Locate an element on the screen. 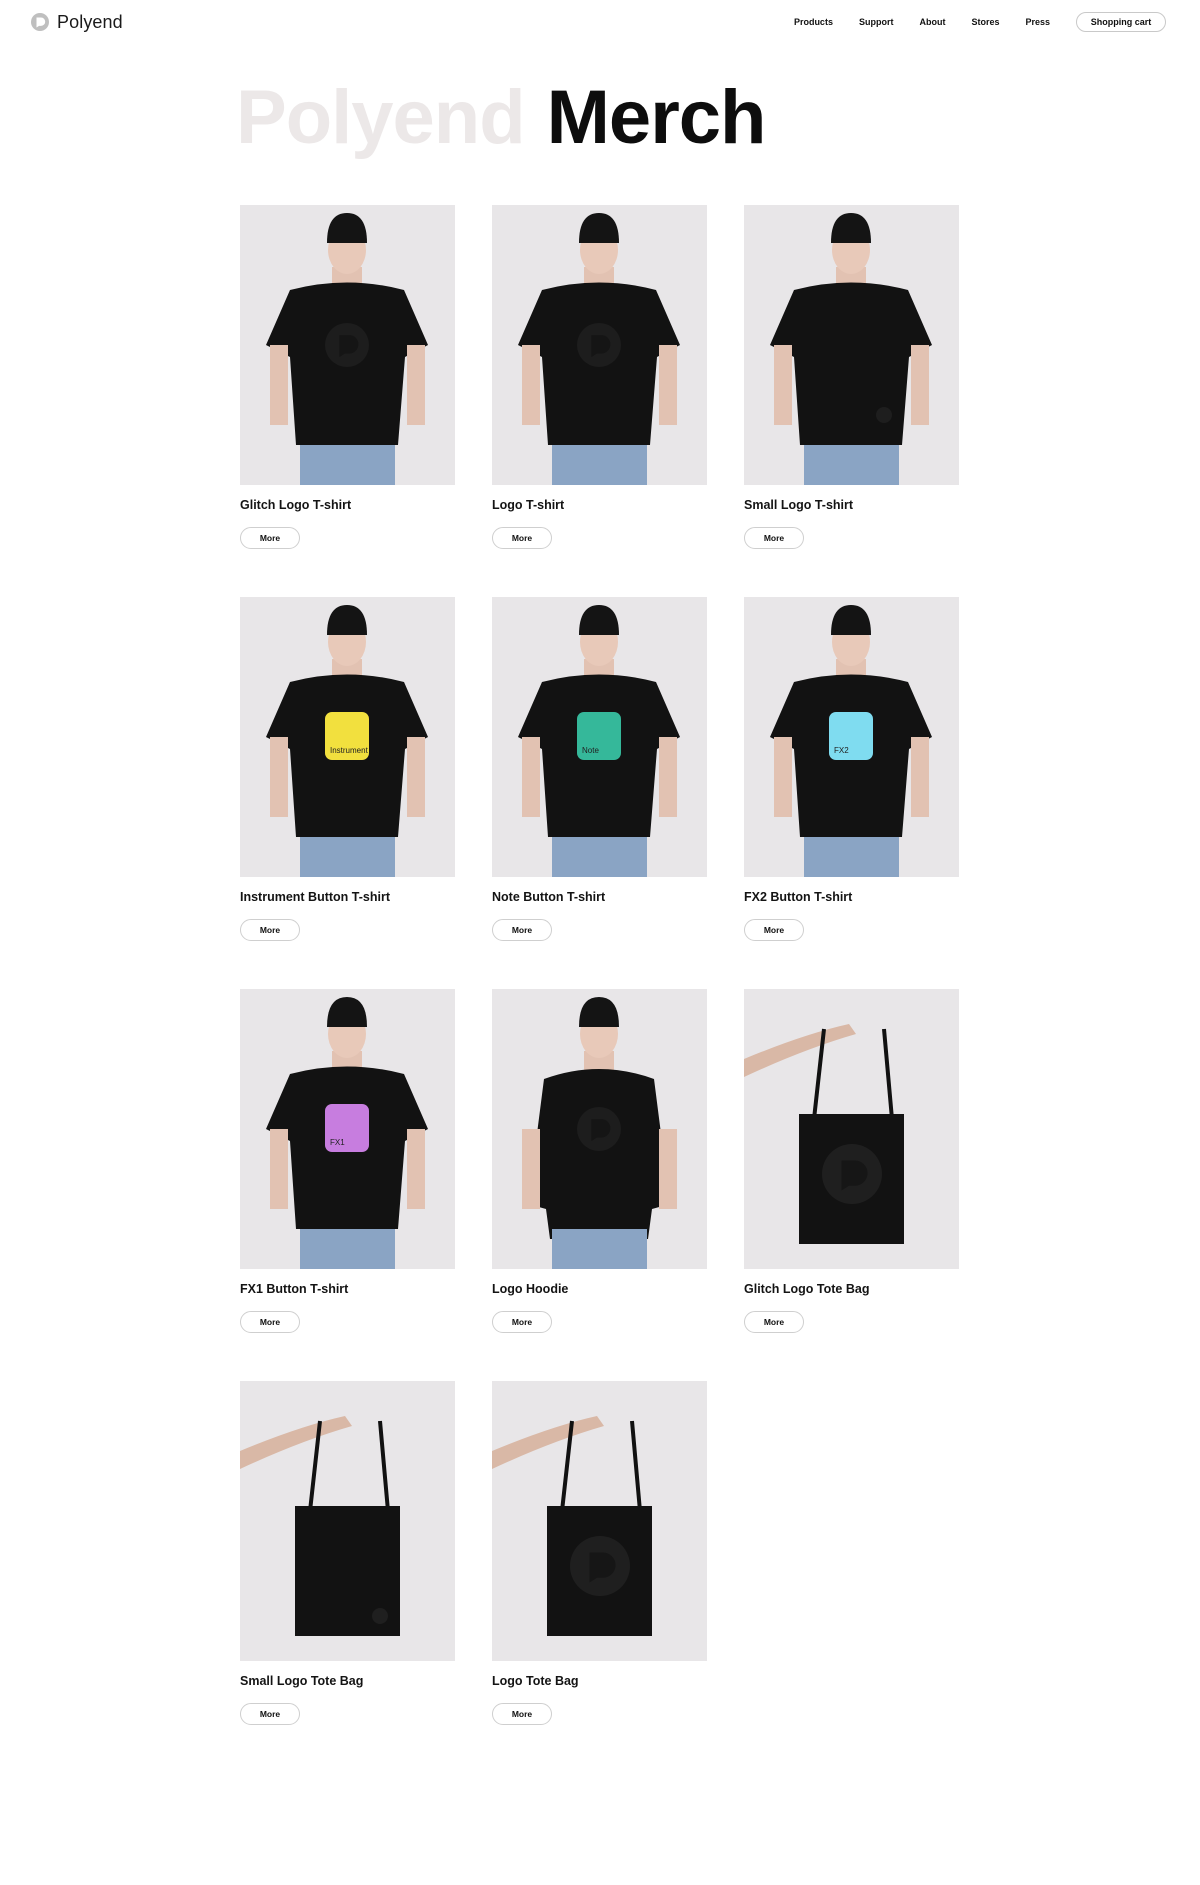  page-title: Polyend Merch is located at coordinates (501, 118).